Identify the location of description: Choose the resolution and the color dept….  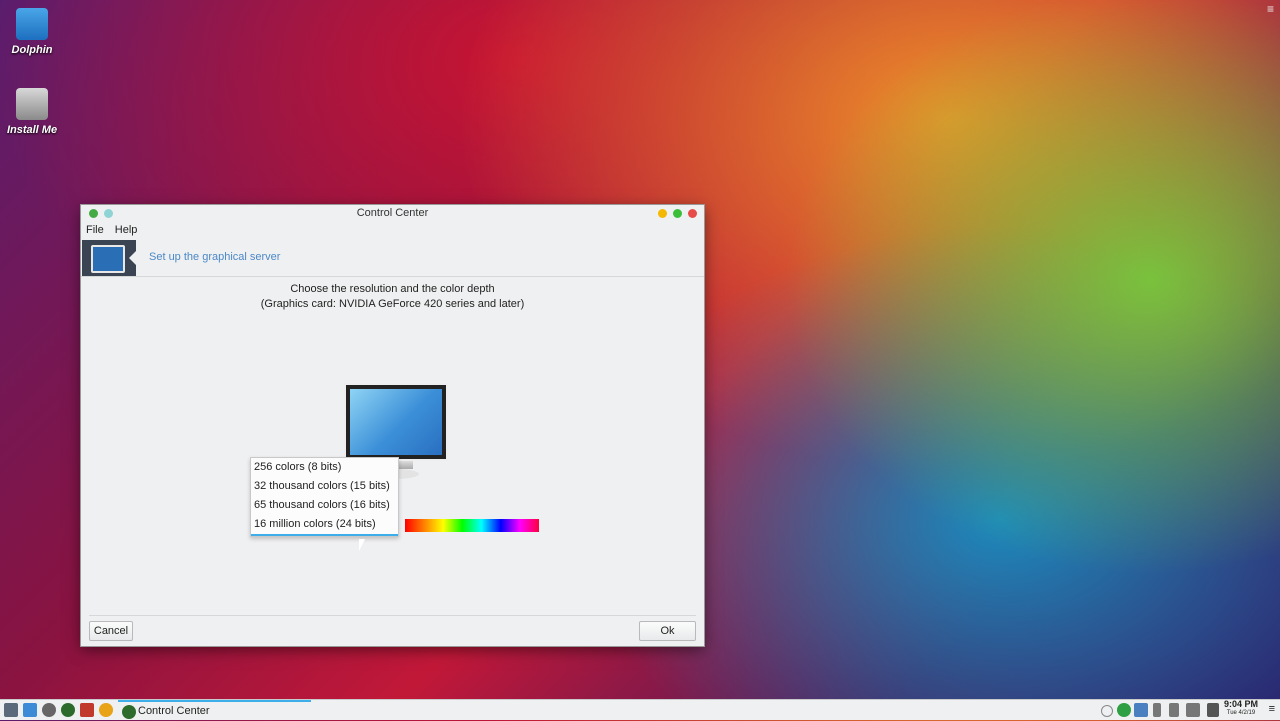
(392, 297).